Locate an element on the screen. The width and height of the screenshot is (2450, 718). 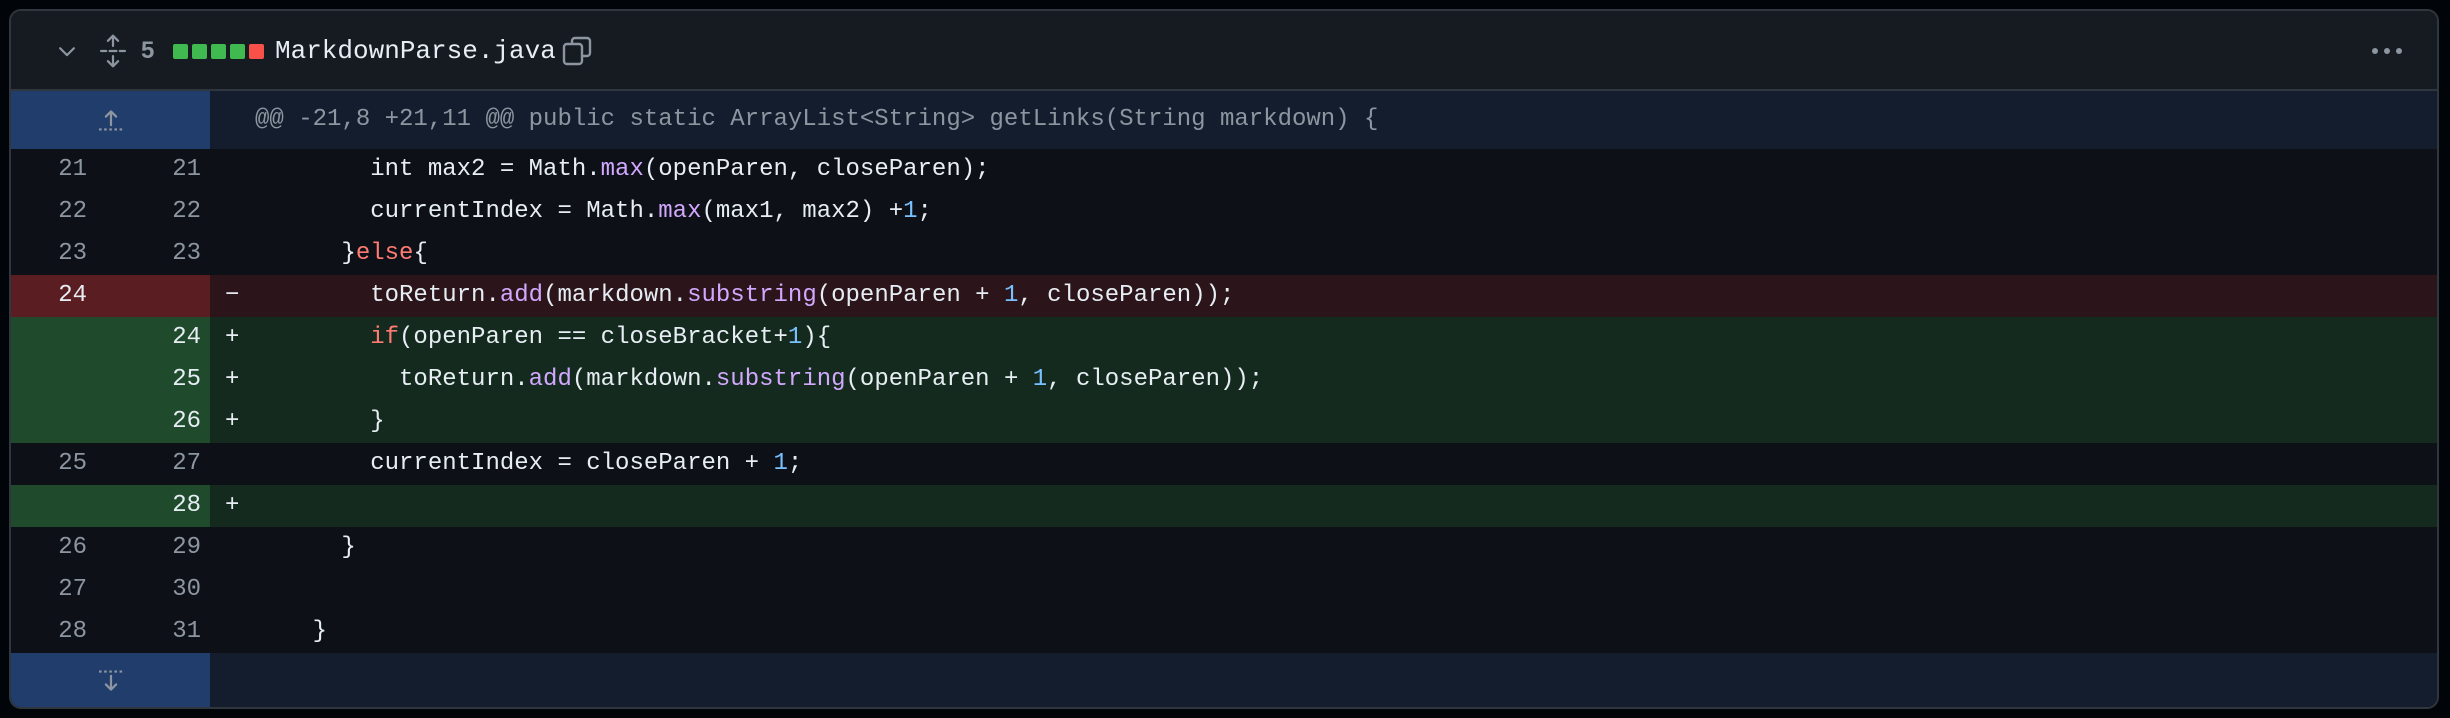
new-line-number: 25 is located at coordinates (144, 380).